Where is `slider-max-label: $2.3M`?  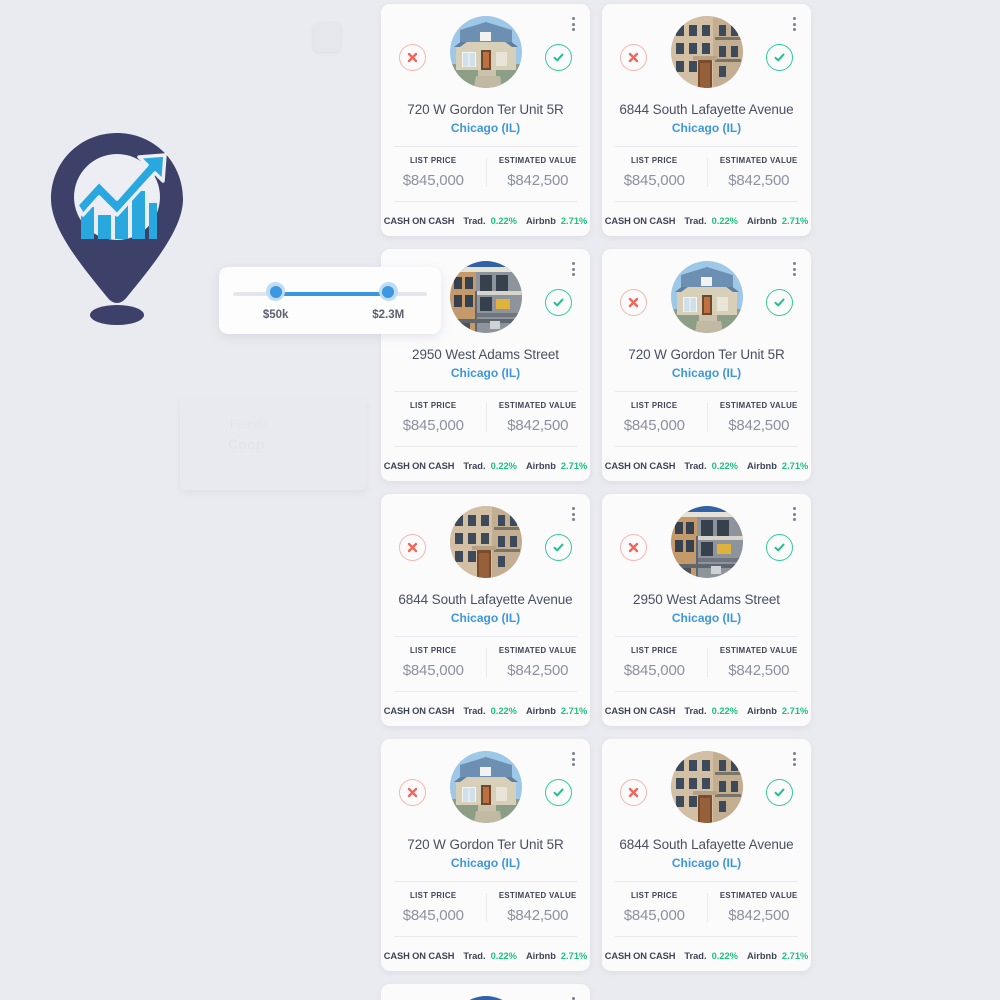
slider-max-label: $2.3M is located at coordinates (388, 315).